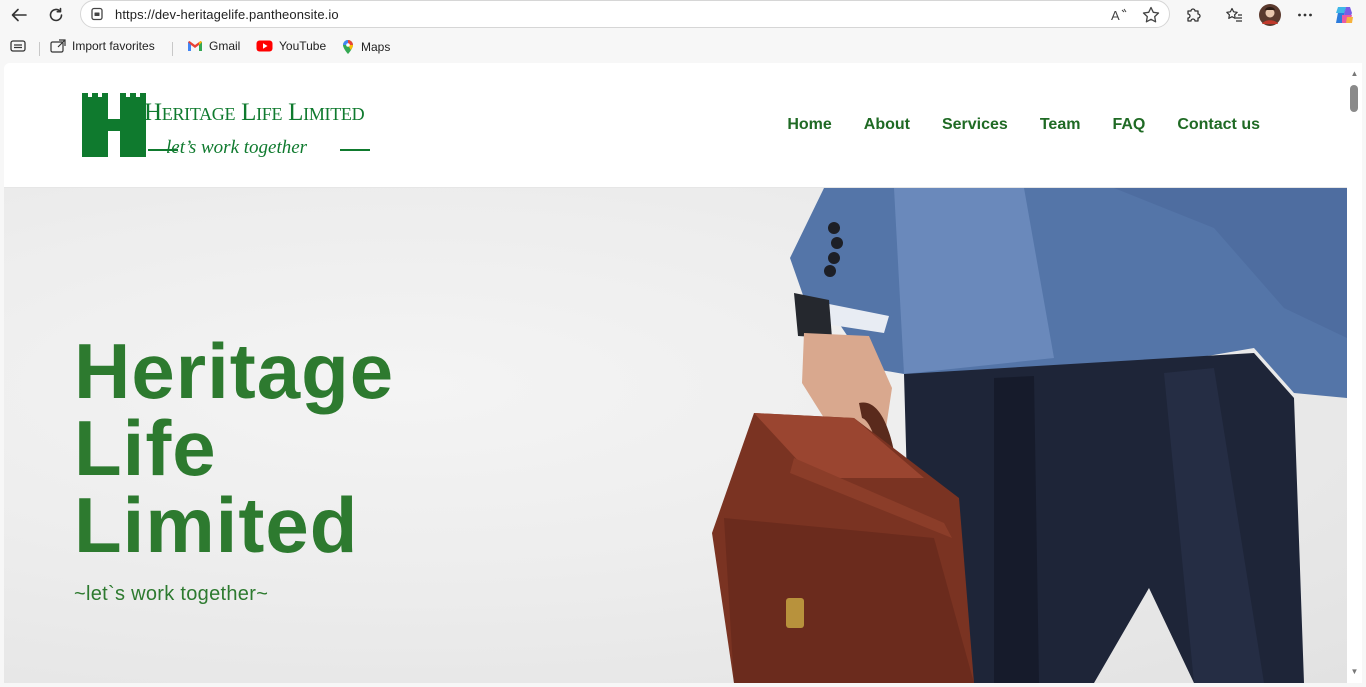  Describe the element at coordinates (227, 14) in the screenshot. I see `address-url: https://dev-heritagelife.pantheonsite.io` at that location.